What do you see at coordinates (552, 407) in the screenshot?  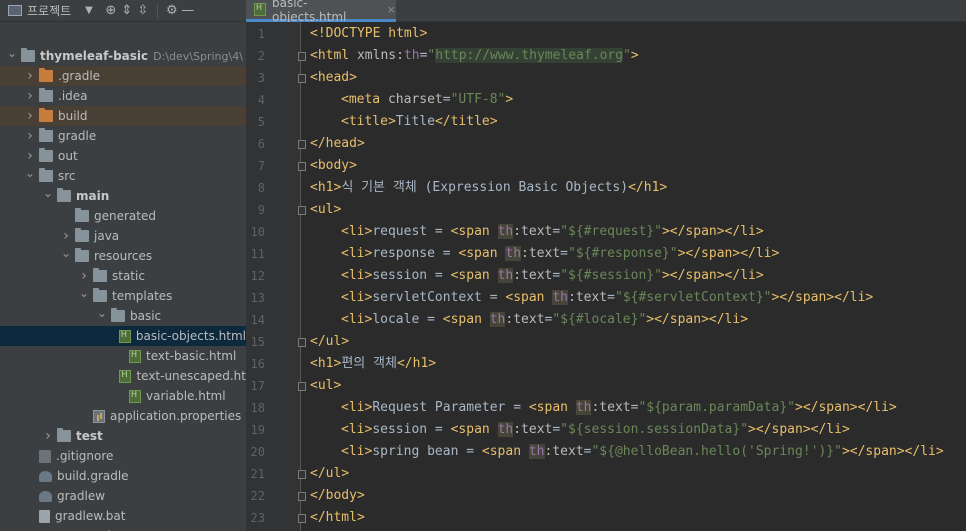 I see `code-token: <span` at bounding box center [552, 407].